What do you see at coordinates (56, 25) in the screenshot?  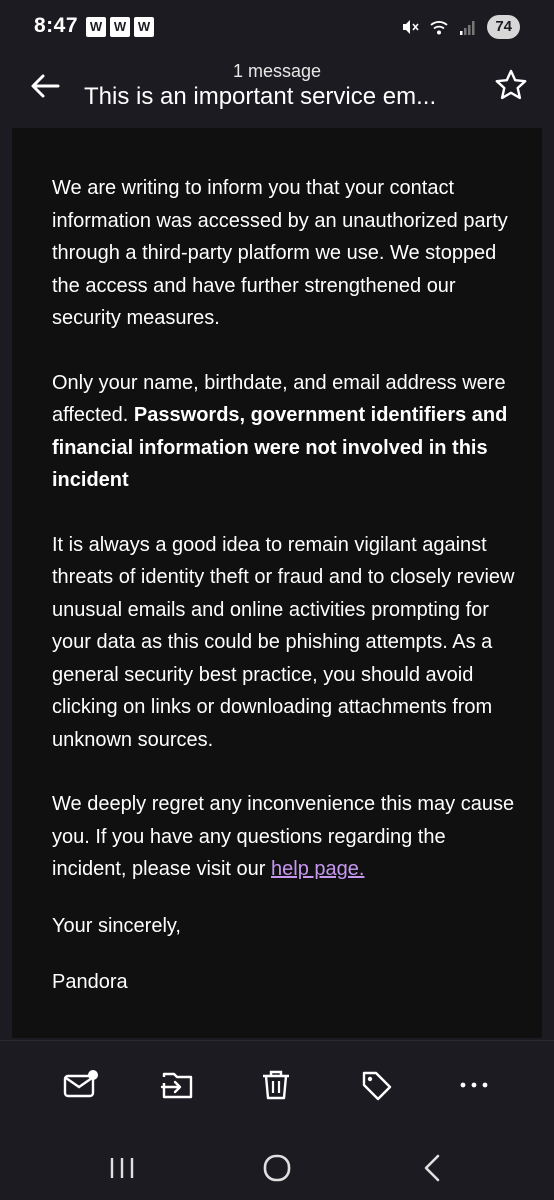 I see `status-time: 8:47` at bounding box center [56, 25].